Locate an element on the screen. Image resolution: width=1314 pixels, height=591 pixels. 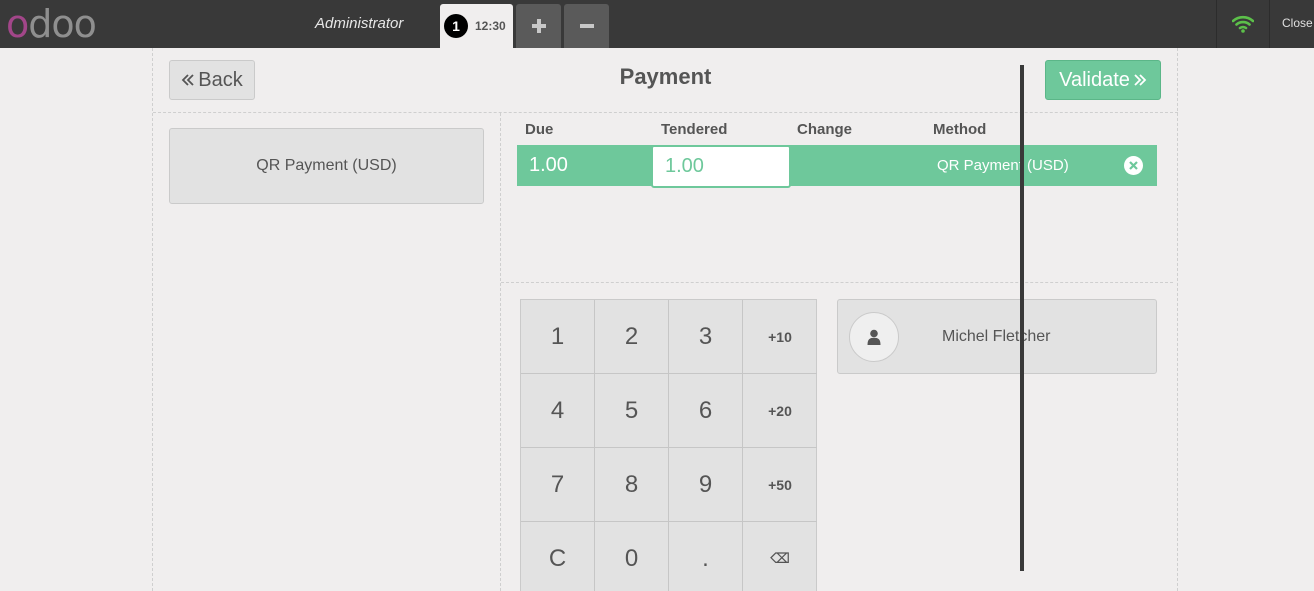
paymentline-method: QR Payment (USD) is located at coordinates (1003, 165).